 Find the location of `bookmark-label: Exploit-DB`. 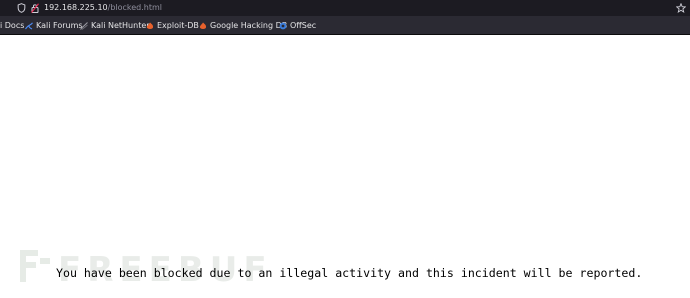

bookmark-label: Exploit-DB is located at coordinates (178, 25).